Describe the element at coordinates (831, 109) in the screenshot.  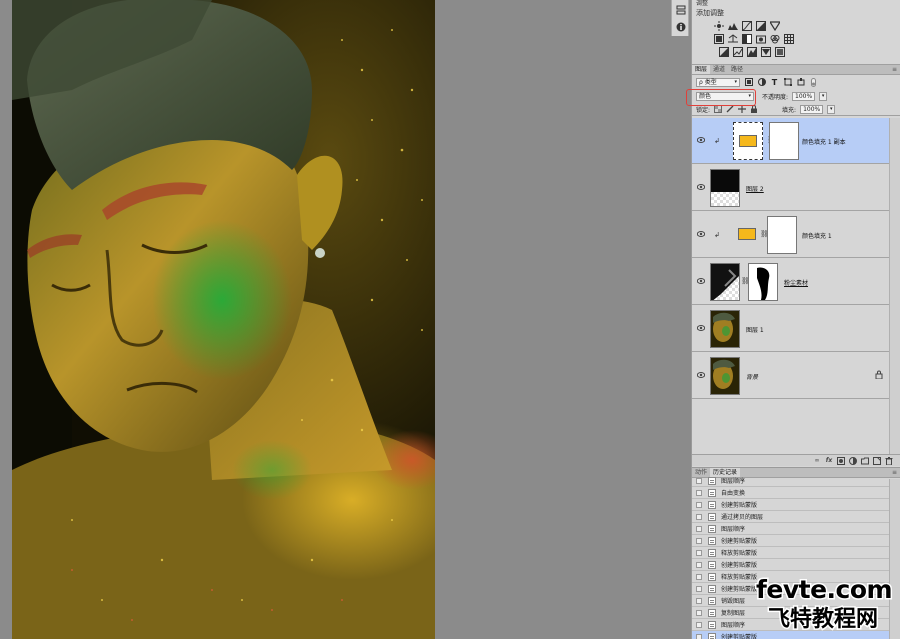
I see `fill-dropdown-button: ▾` at that location.